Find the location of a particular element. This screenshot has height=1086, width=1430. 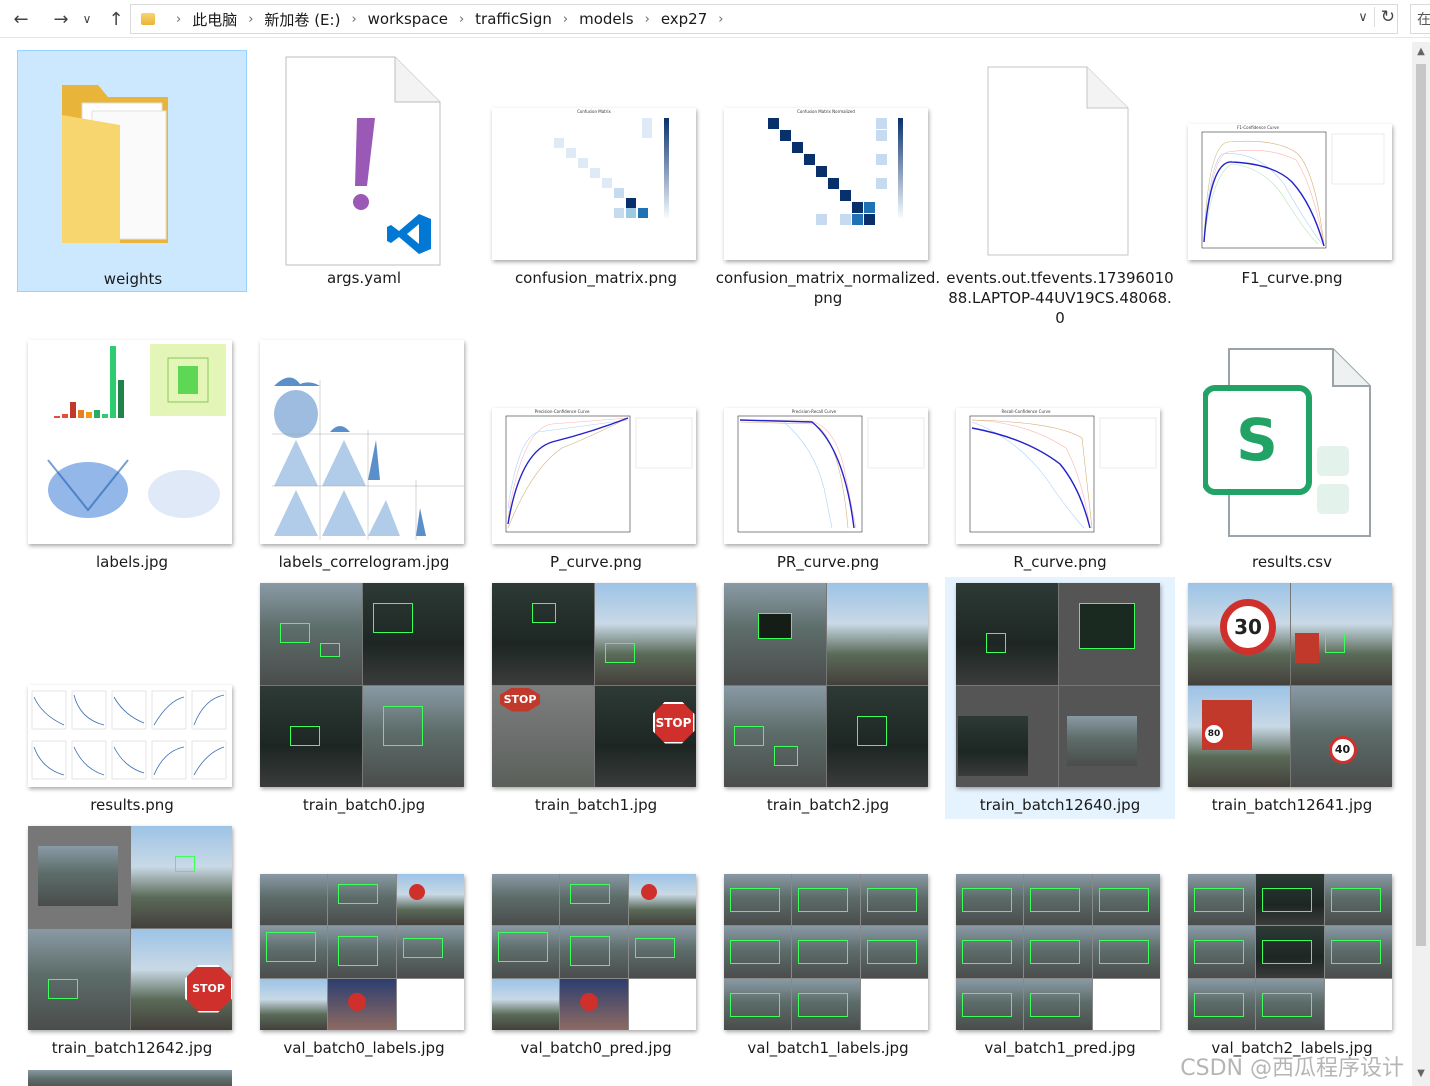

file-name: val_batch1_labels.jpg is located at coordinates (828, 1048).